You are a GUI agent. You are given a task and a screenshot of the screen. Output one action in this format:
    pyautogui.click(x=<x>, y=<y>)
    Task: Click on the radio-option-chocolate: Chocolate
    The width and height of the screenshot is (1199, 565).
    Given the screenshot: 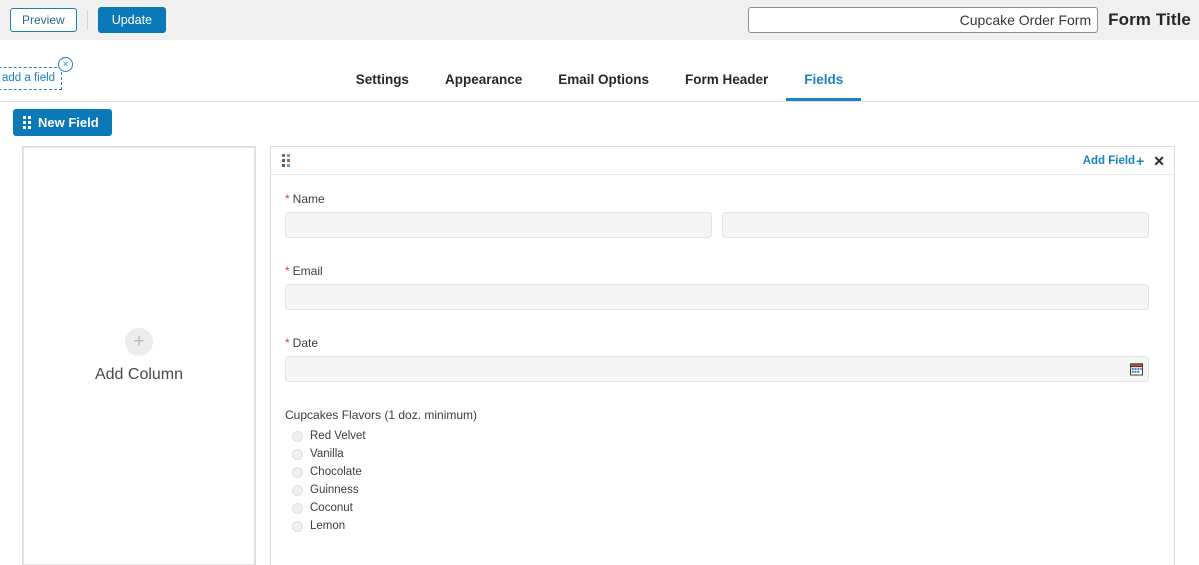 What is the action you would take?
    pyautogui.click(x=720, y=472)
    